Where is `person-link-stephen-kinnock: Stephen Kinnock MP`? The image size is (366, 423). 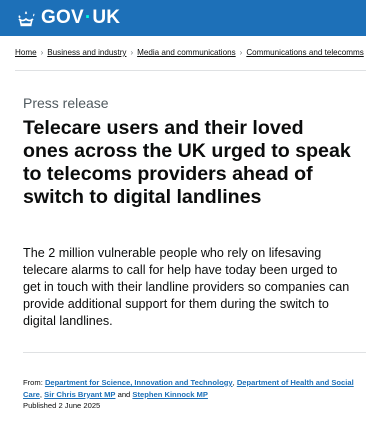 person-link-stephen-kinnock: Stephen Kinnock MP is located at coordinates (170, 394).